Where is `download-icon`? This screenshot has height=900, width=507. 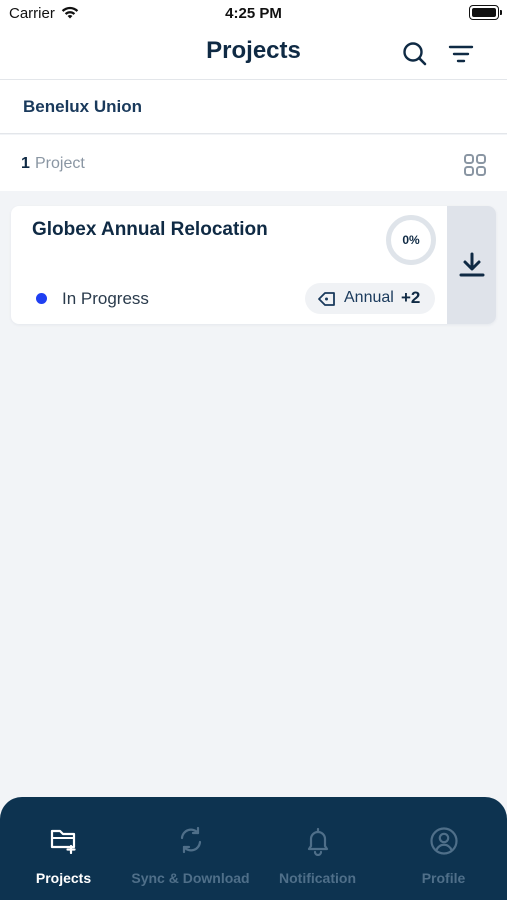 download-icon is located at coordinates (471, 264).